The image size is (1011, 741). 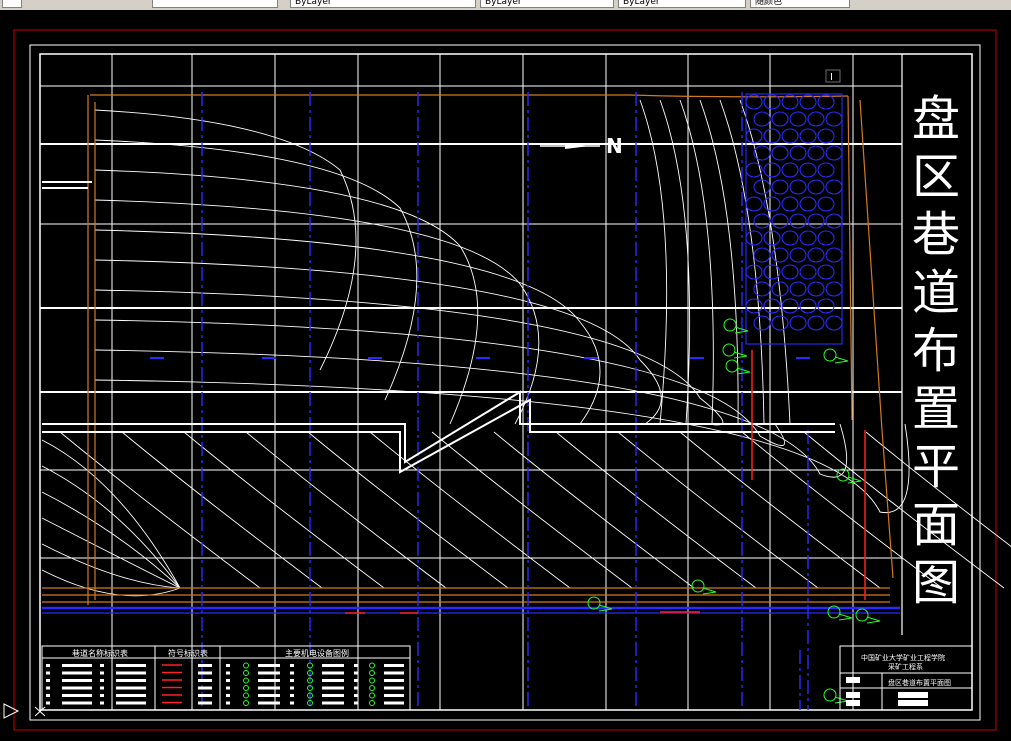 I want to click on title-block-org: 中国矿业大学矿业工程学院, so click(x=903, y=657).